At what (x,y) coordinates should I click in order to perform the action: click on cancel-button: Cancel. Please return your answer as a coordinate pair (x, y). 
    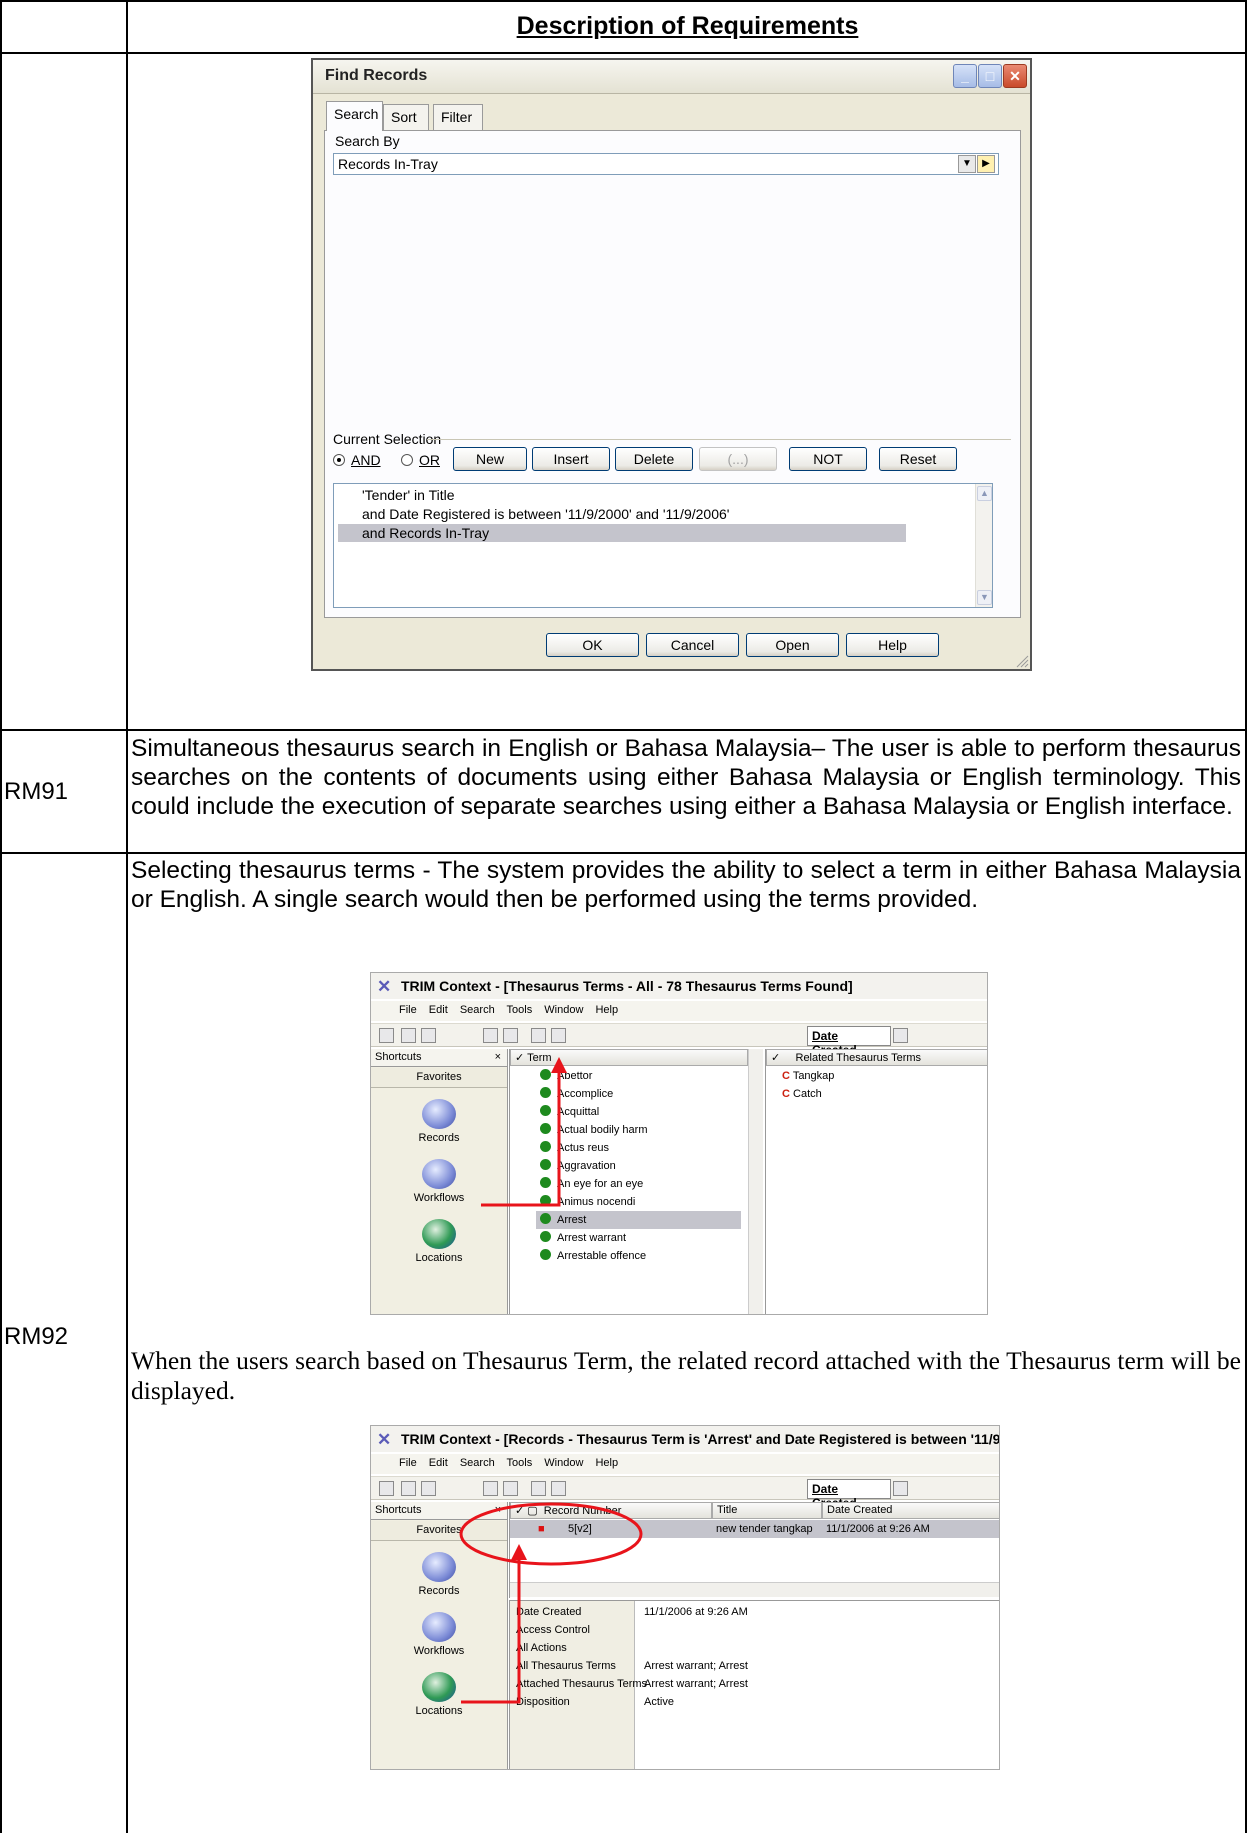
    Looking at the image, I should click on (692, 645).